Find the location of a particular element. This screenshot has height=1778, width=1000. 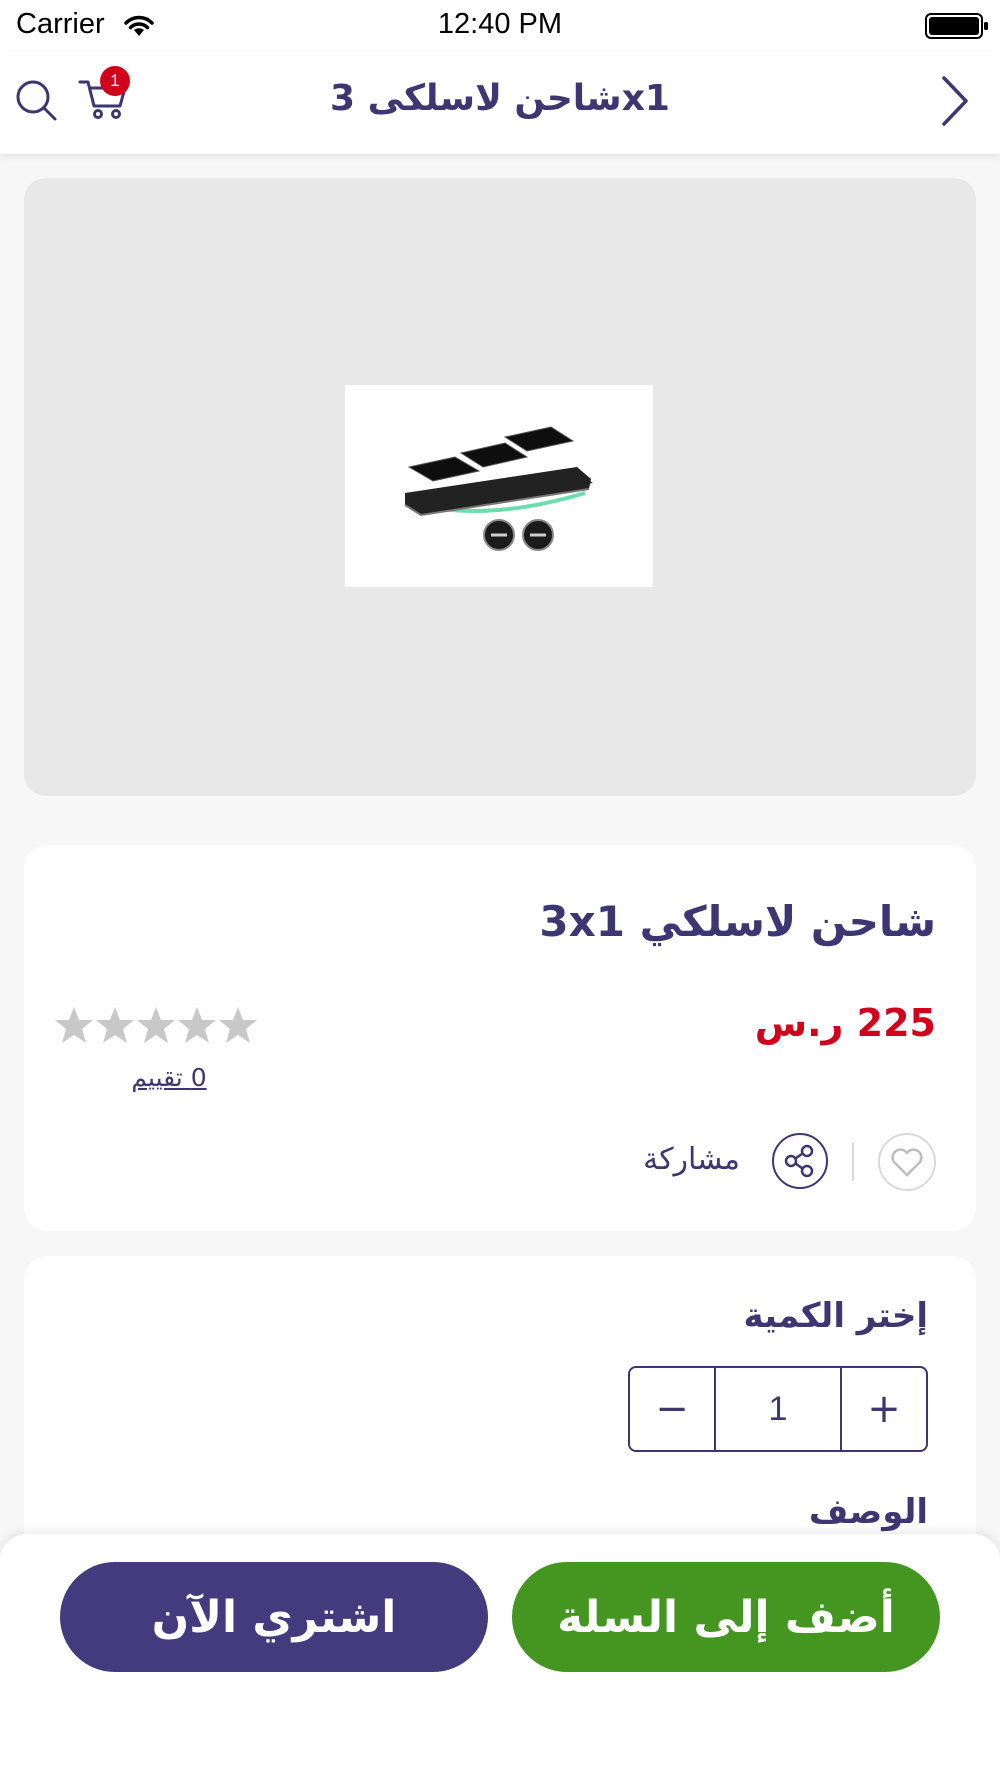

rating-count-link: 0 تقييم is located at coordinates (169, 1077).